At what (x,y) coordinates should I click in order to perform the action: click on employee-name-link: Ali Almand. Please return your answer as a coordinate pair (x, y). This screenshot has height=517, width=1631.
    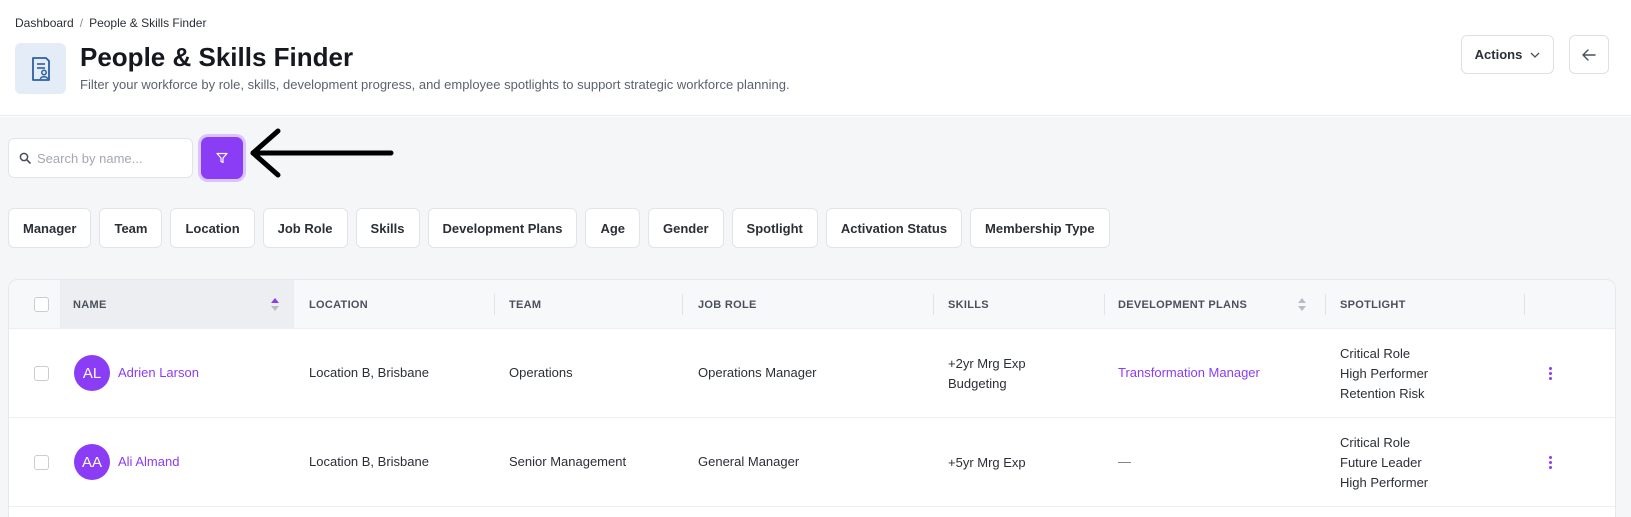
    Looking at the image, I should click on (148, 461).